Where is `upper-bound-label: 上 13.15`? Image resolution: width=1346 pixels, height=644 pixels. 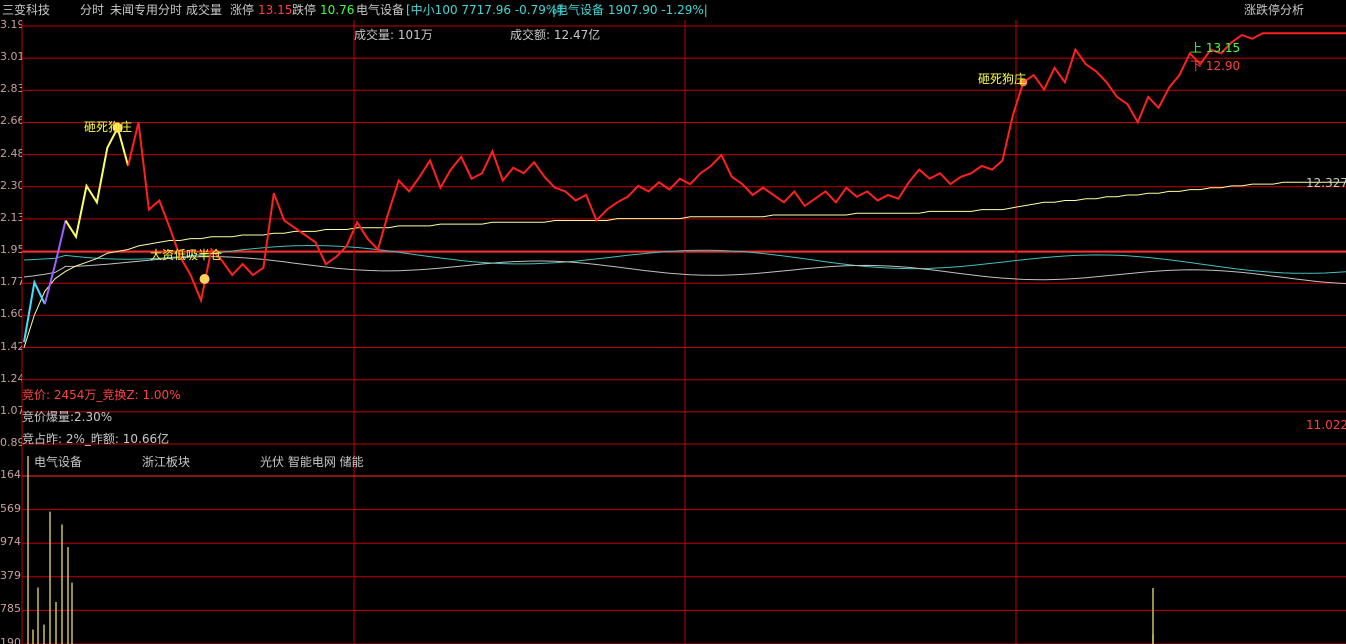 upper-bound-label: 上 13.15 is located at coordinates (1215, 48).